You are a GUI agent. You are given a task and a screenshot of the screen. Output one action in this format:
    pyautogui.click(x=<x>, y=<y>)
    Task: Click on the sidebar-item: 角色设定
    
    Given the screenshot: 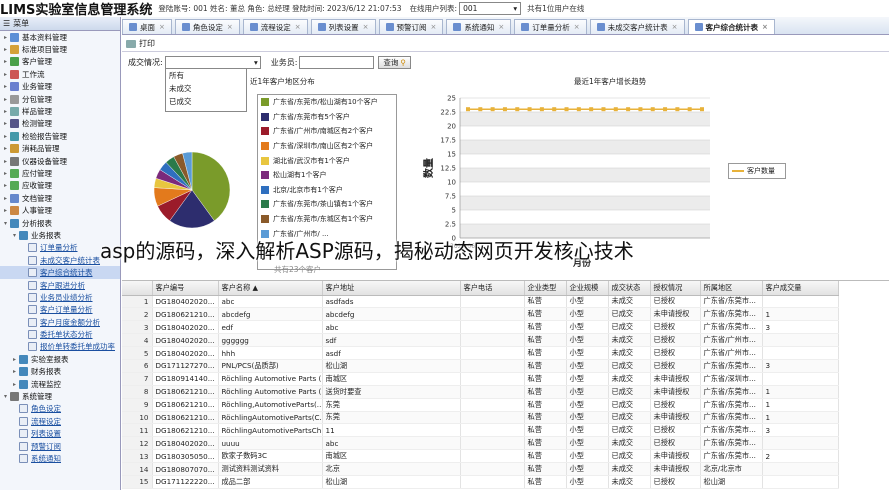 What is the action you would take?
    pyautogui.click(x=60, y=409)
    